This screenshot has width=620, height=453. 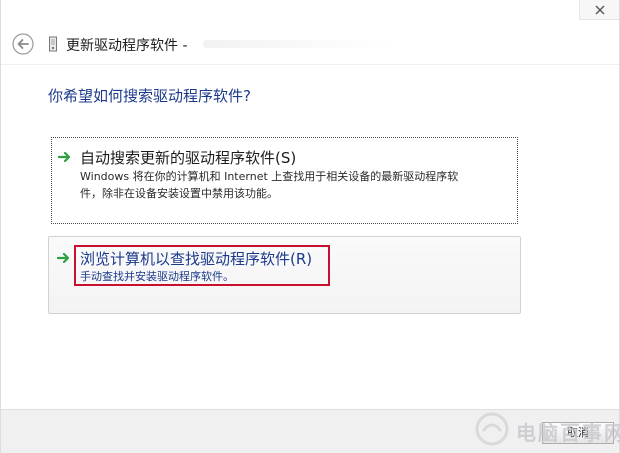 I want to click on device-icon, so click(x=53, y=44).